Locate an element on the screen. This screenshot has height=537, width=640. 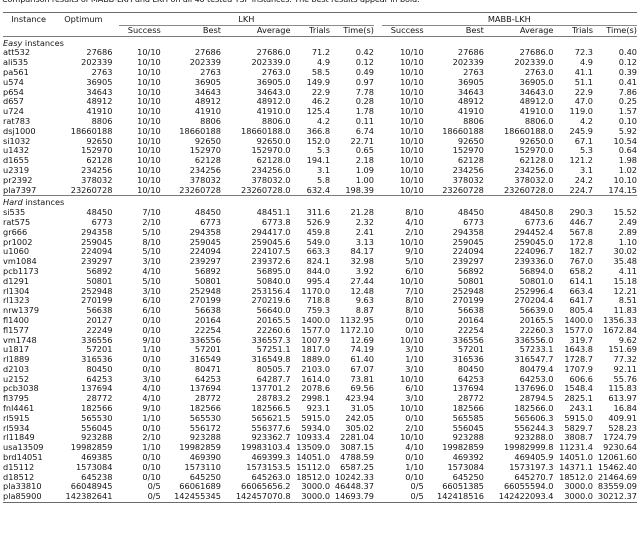
cell-mabb-average: 23260728.0 is located at coordinates (528, 189).